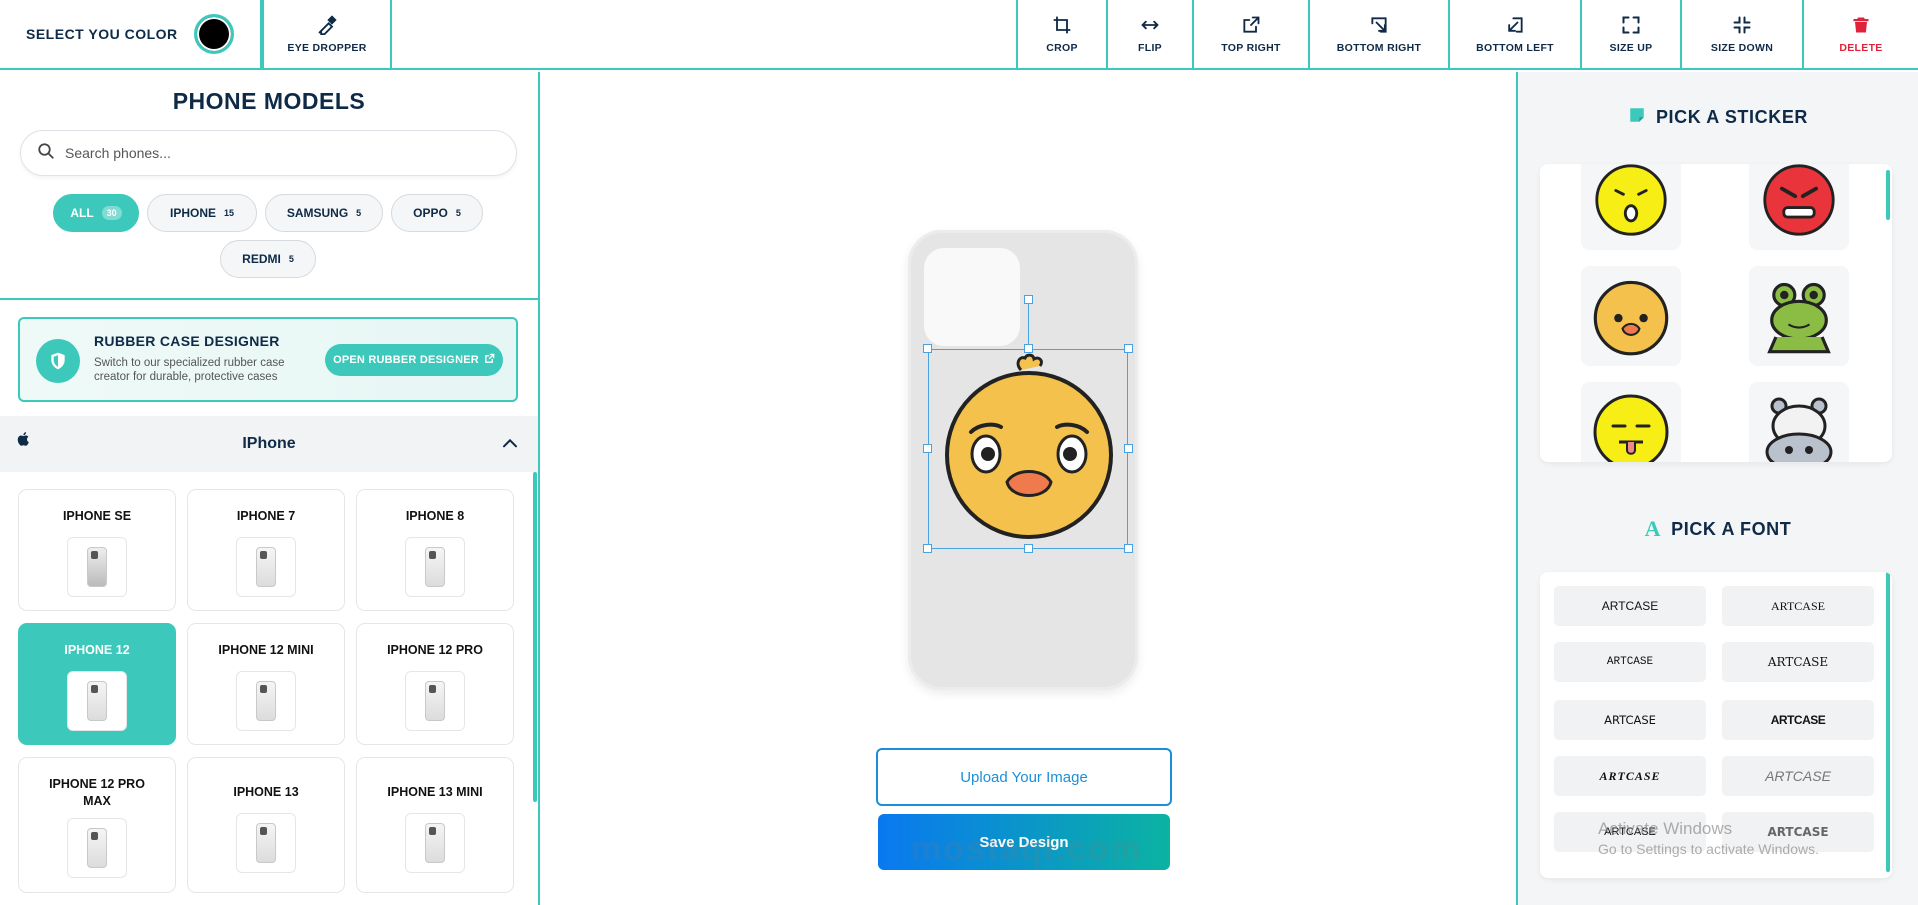  I want to click on compress-icon, so click(1742, 25).